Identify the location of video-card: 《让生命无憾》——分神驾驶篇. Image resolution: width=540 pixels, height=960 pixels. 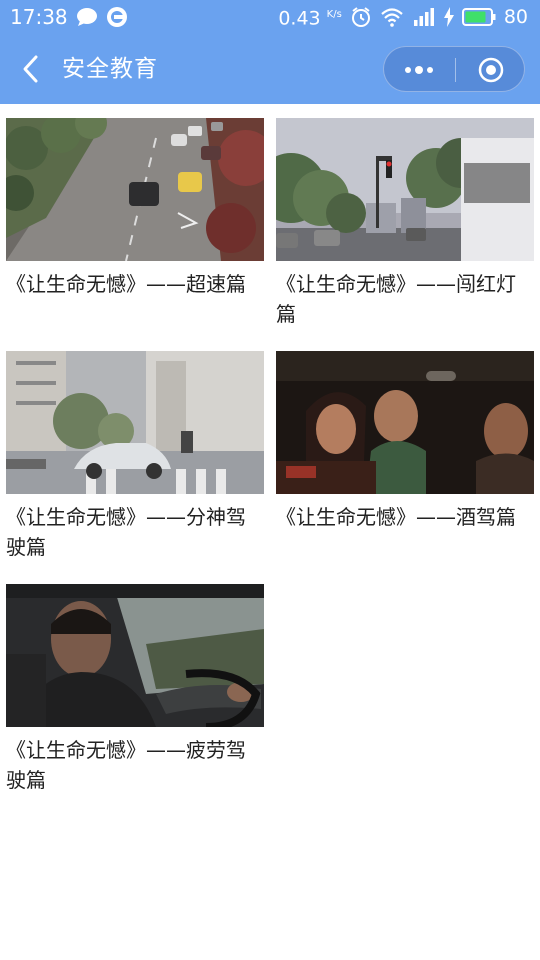
(135, 456).